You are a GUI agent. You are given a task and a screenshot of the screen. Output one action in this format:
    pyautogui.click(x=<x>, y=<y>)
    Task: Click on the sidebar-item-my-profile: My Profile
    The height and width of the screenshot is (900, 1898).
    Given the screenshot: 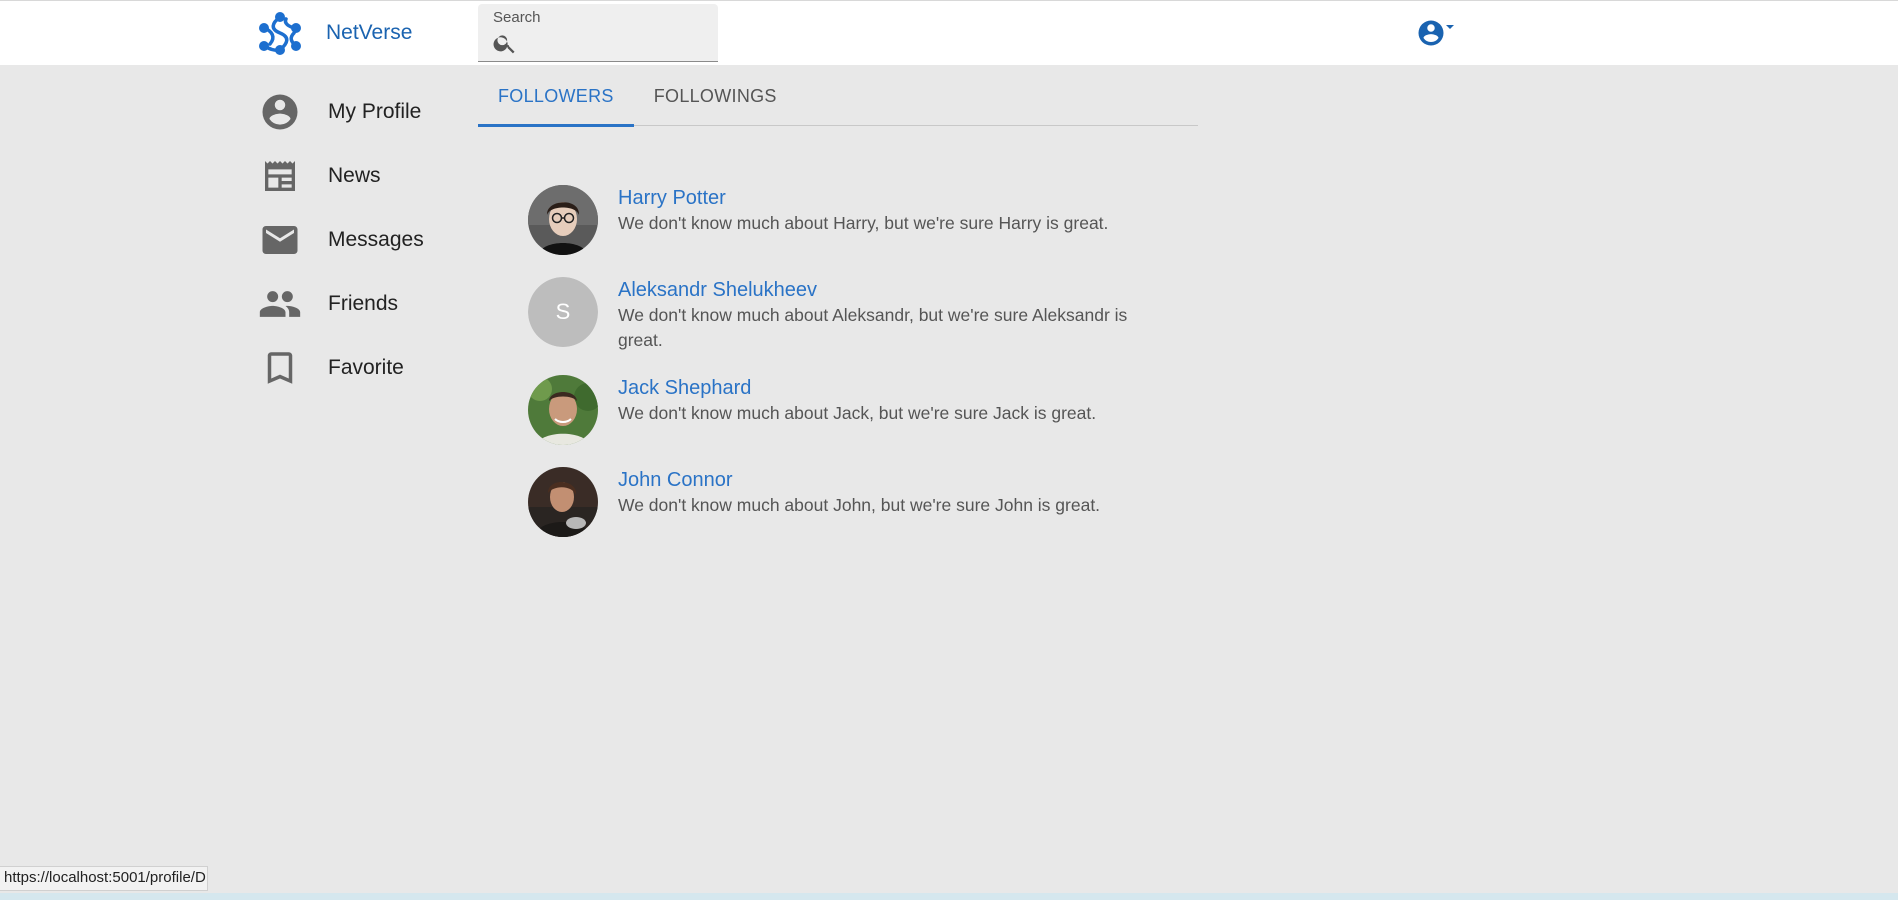 What is the action you would take?
    pyautogui.click(x=356, y=112)
    